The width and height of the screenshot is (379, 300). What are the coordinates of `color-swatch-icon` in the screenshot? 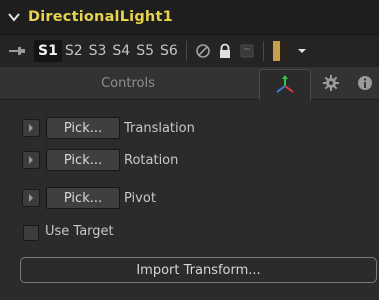 It's located at (280, 51).